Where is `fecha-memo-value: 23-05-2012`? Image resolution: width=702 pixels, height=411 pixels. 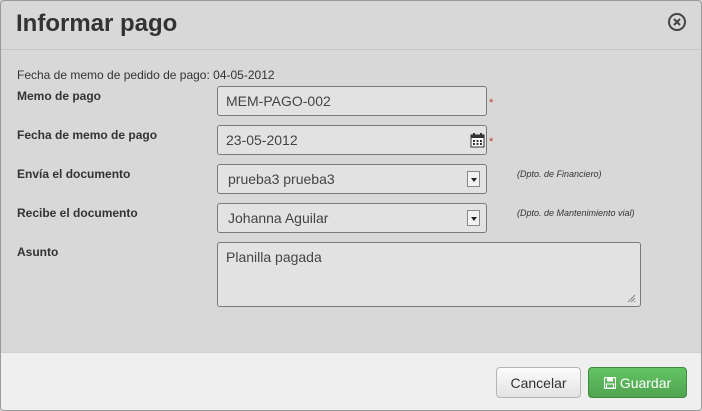
fecha-memo-value: 23-05-2012 is located at coordinates (262, 140).